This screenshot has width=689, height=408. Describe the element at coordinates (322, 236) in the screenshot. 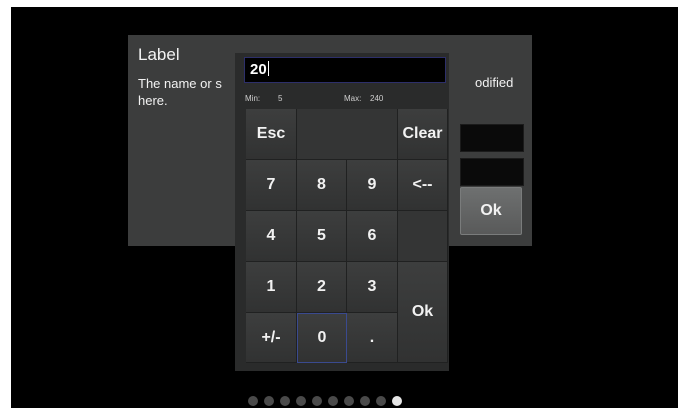

I see `key-5: 5` at that location.